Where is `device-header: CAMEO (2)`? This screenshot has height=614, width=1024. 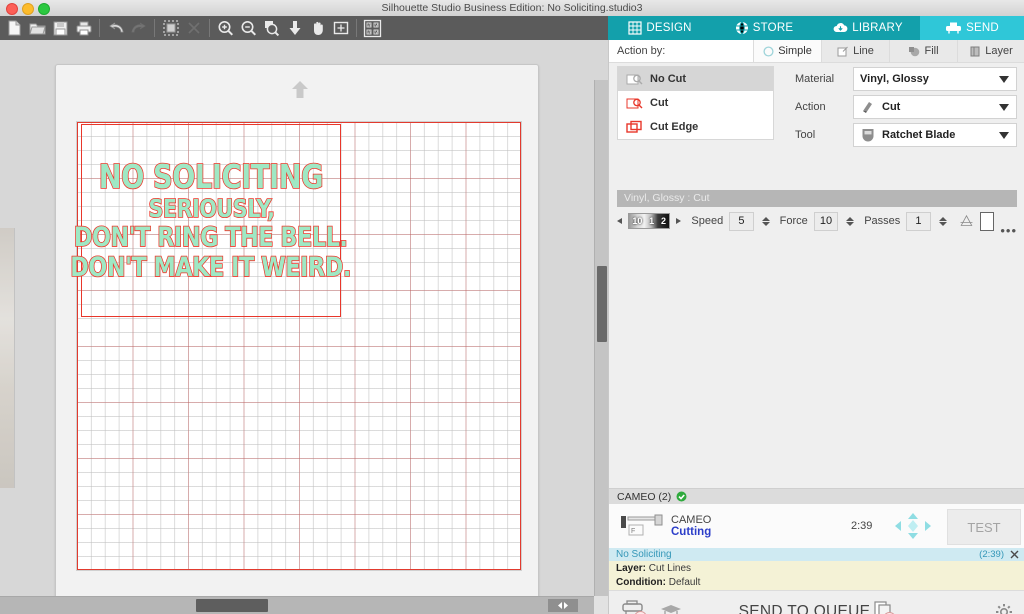 device-header: CAMEO (2) is located at coordinates (816, 496).